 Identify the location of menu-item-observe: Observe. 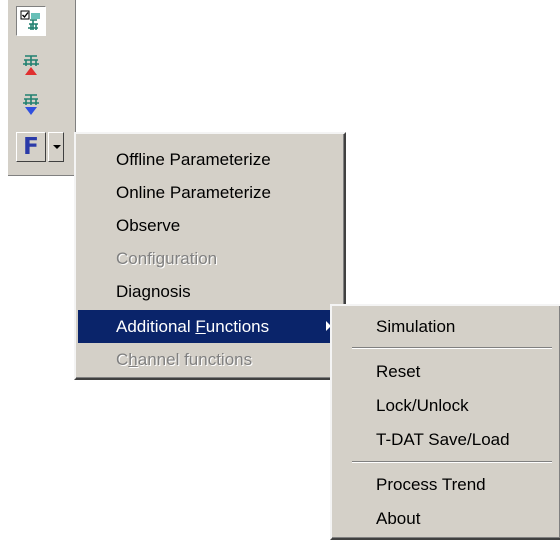
(209, 225).